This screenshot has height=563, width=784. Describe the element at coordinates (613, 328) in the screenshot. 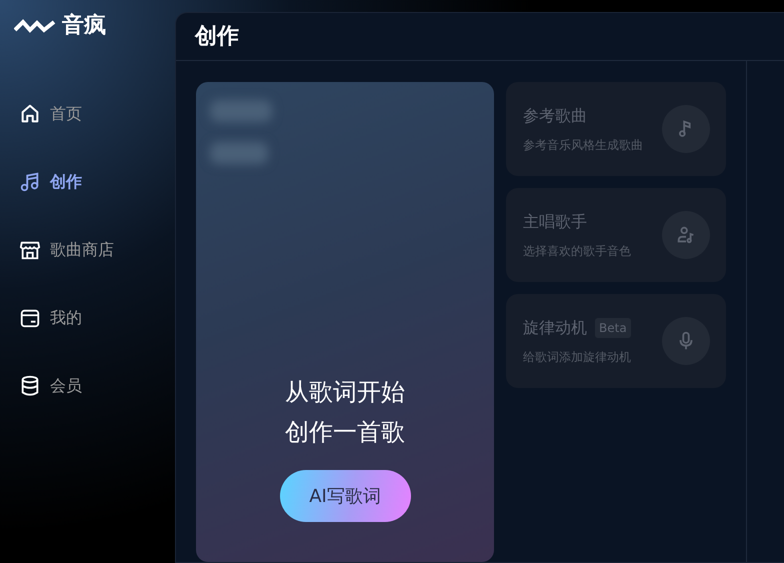

I see `beta-badge: Beta` at that location.